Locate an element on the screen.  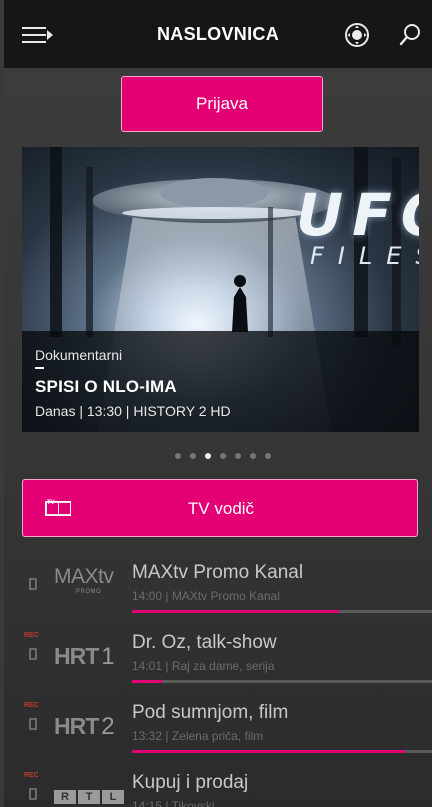
category-underline is located at coordinates (39, 368).